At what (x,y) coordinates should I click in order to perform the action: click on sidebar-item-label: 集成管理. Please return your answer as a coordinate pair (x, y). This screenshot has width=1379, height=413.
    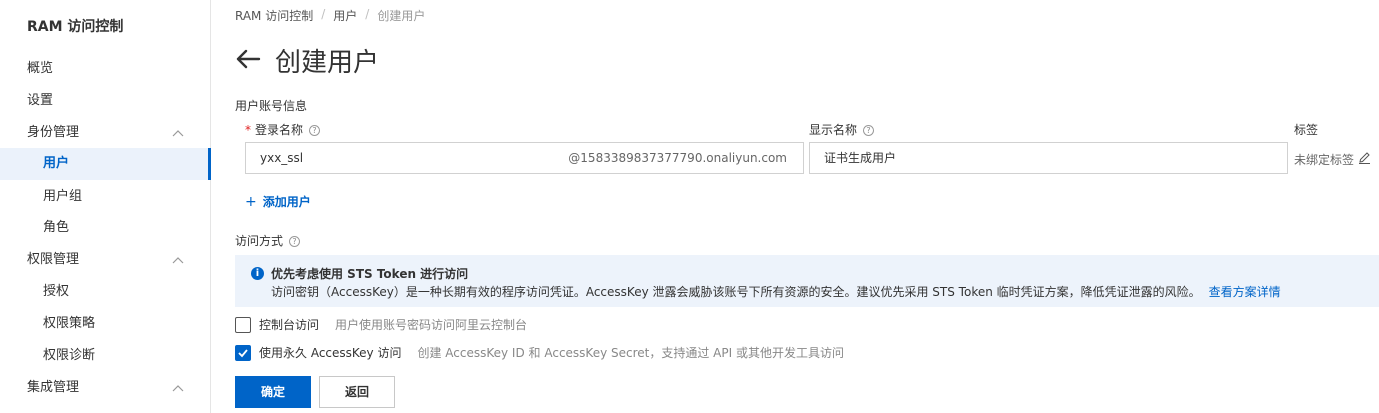
    Looking at the image, I should click on (53, 387).